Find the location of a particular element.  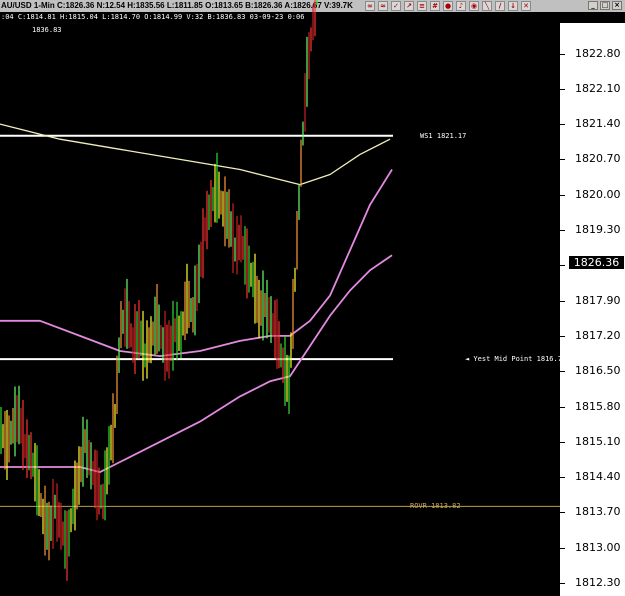

y-tick-label: 1813.70 is located at coordinates (598, 512).